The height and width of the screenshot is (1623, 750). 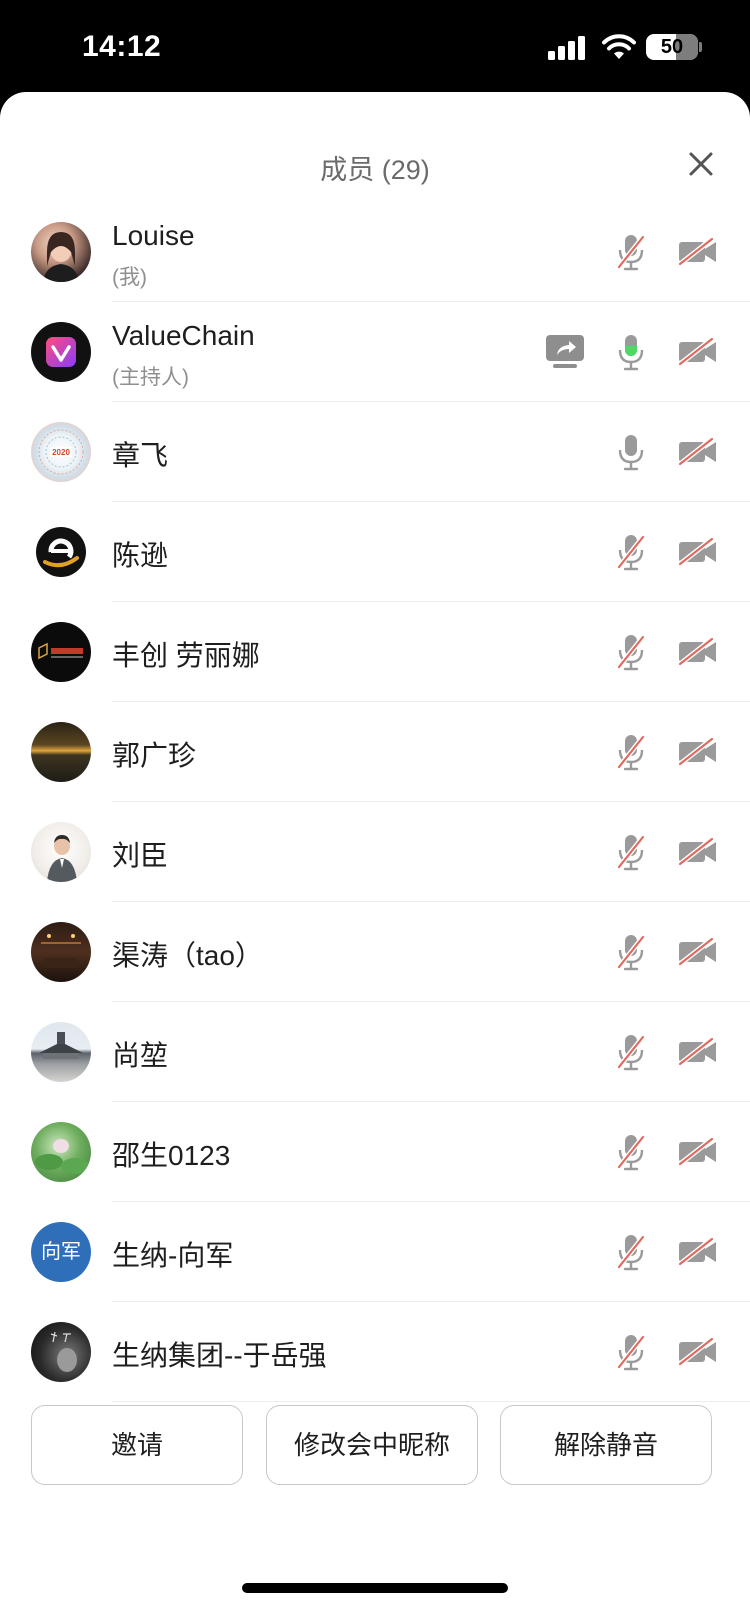 What do you see at coordinates (567, 48) in the screenshot?
I see `cellular-signal-icon` at bounding box center [567, 48].